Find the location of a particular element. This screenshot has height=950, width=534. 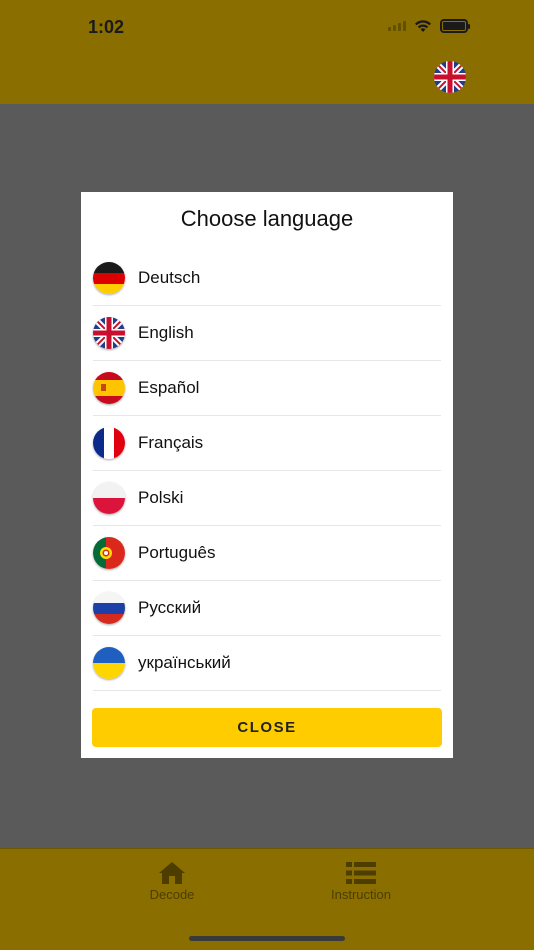

tab-label: Instruction is located at coordinates (361, 894).